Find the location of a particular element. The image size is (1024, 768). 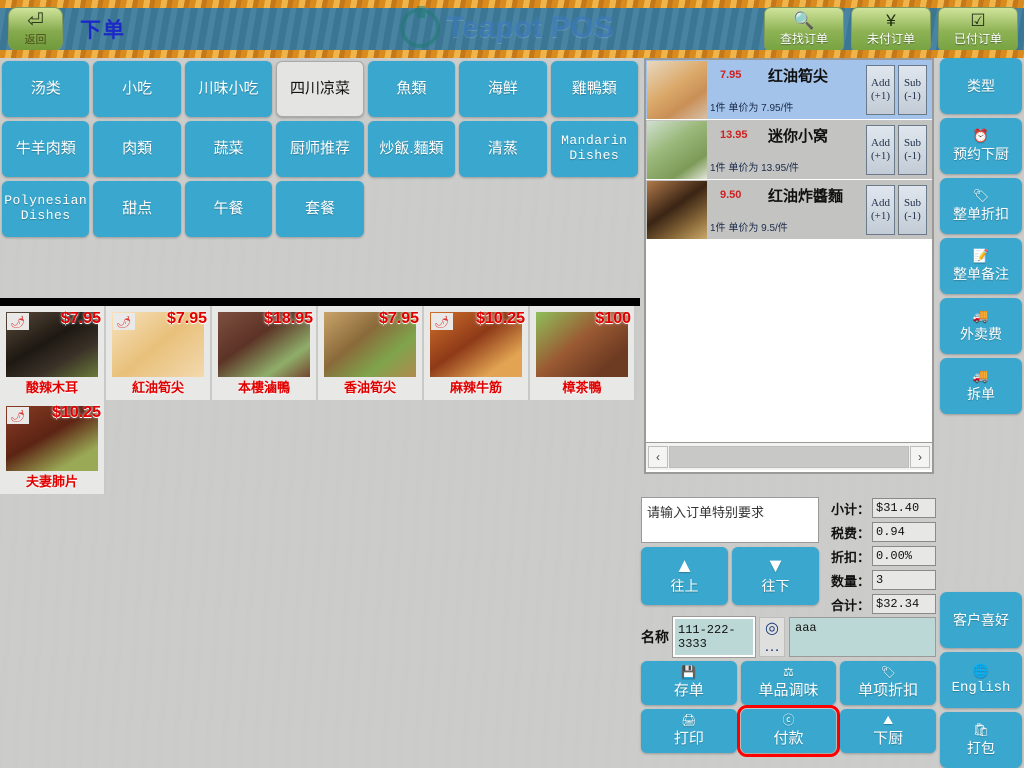

product-tile: 🌶 $7.95 紅油筍尖 is located at coordinates (159, 353).